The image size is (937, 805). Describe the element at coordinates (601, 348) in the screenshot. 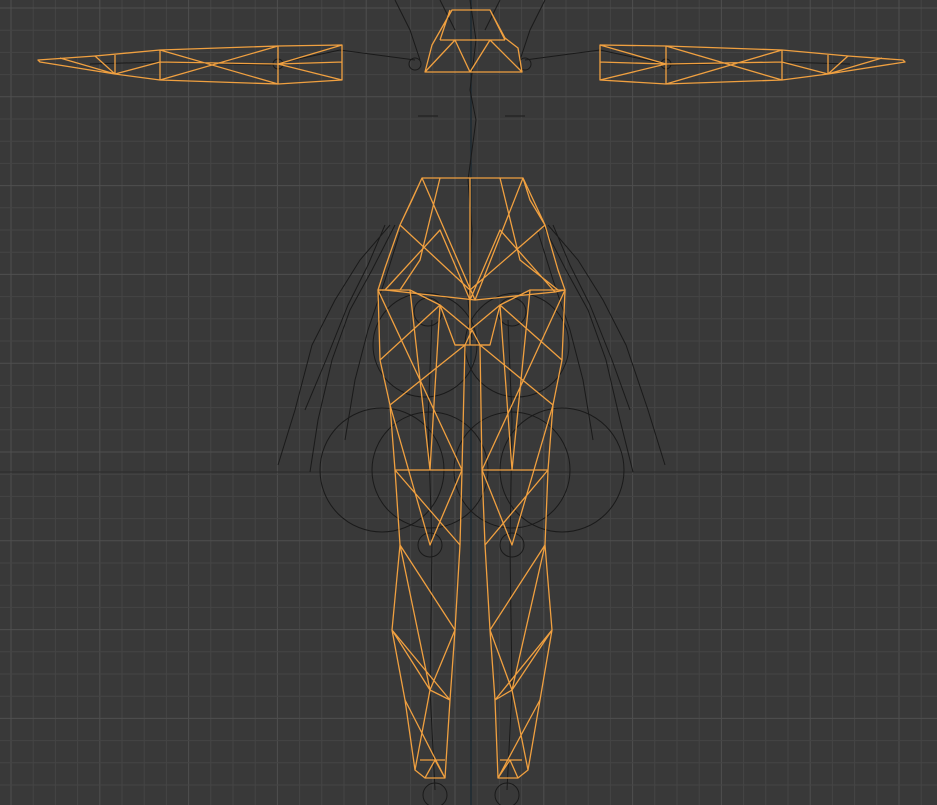

I see `right-hand-bones` at that location.